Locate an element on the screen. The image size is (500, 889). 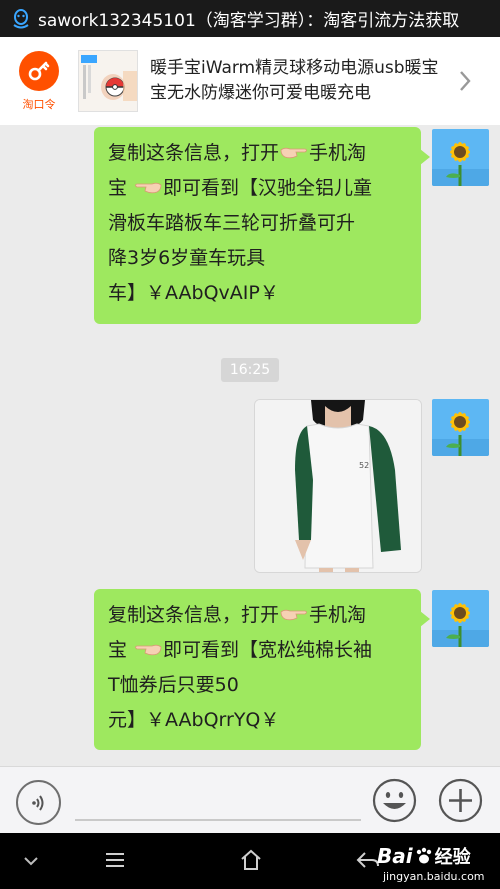
chevron-right-icon is located at coordinates (465, 81).